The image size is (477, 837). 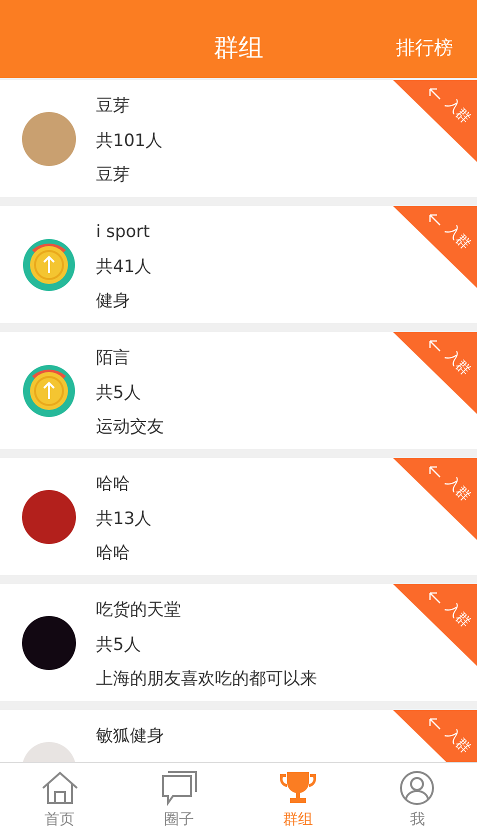 I want to click on group-card: 哈哈 共13人 哈哈 入群, so click(x=238, y=516).